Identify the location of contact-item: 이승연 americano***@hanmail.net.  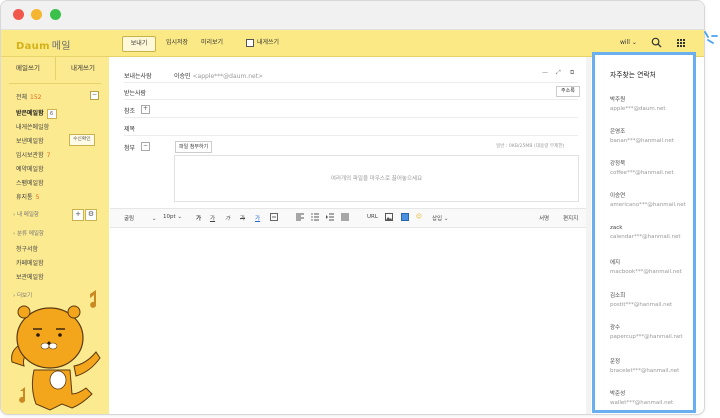
(648, 199).